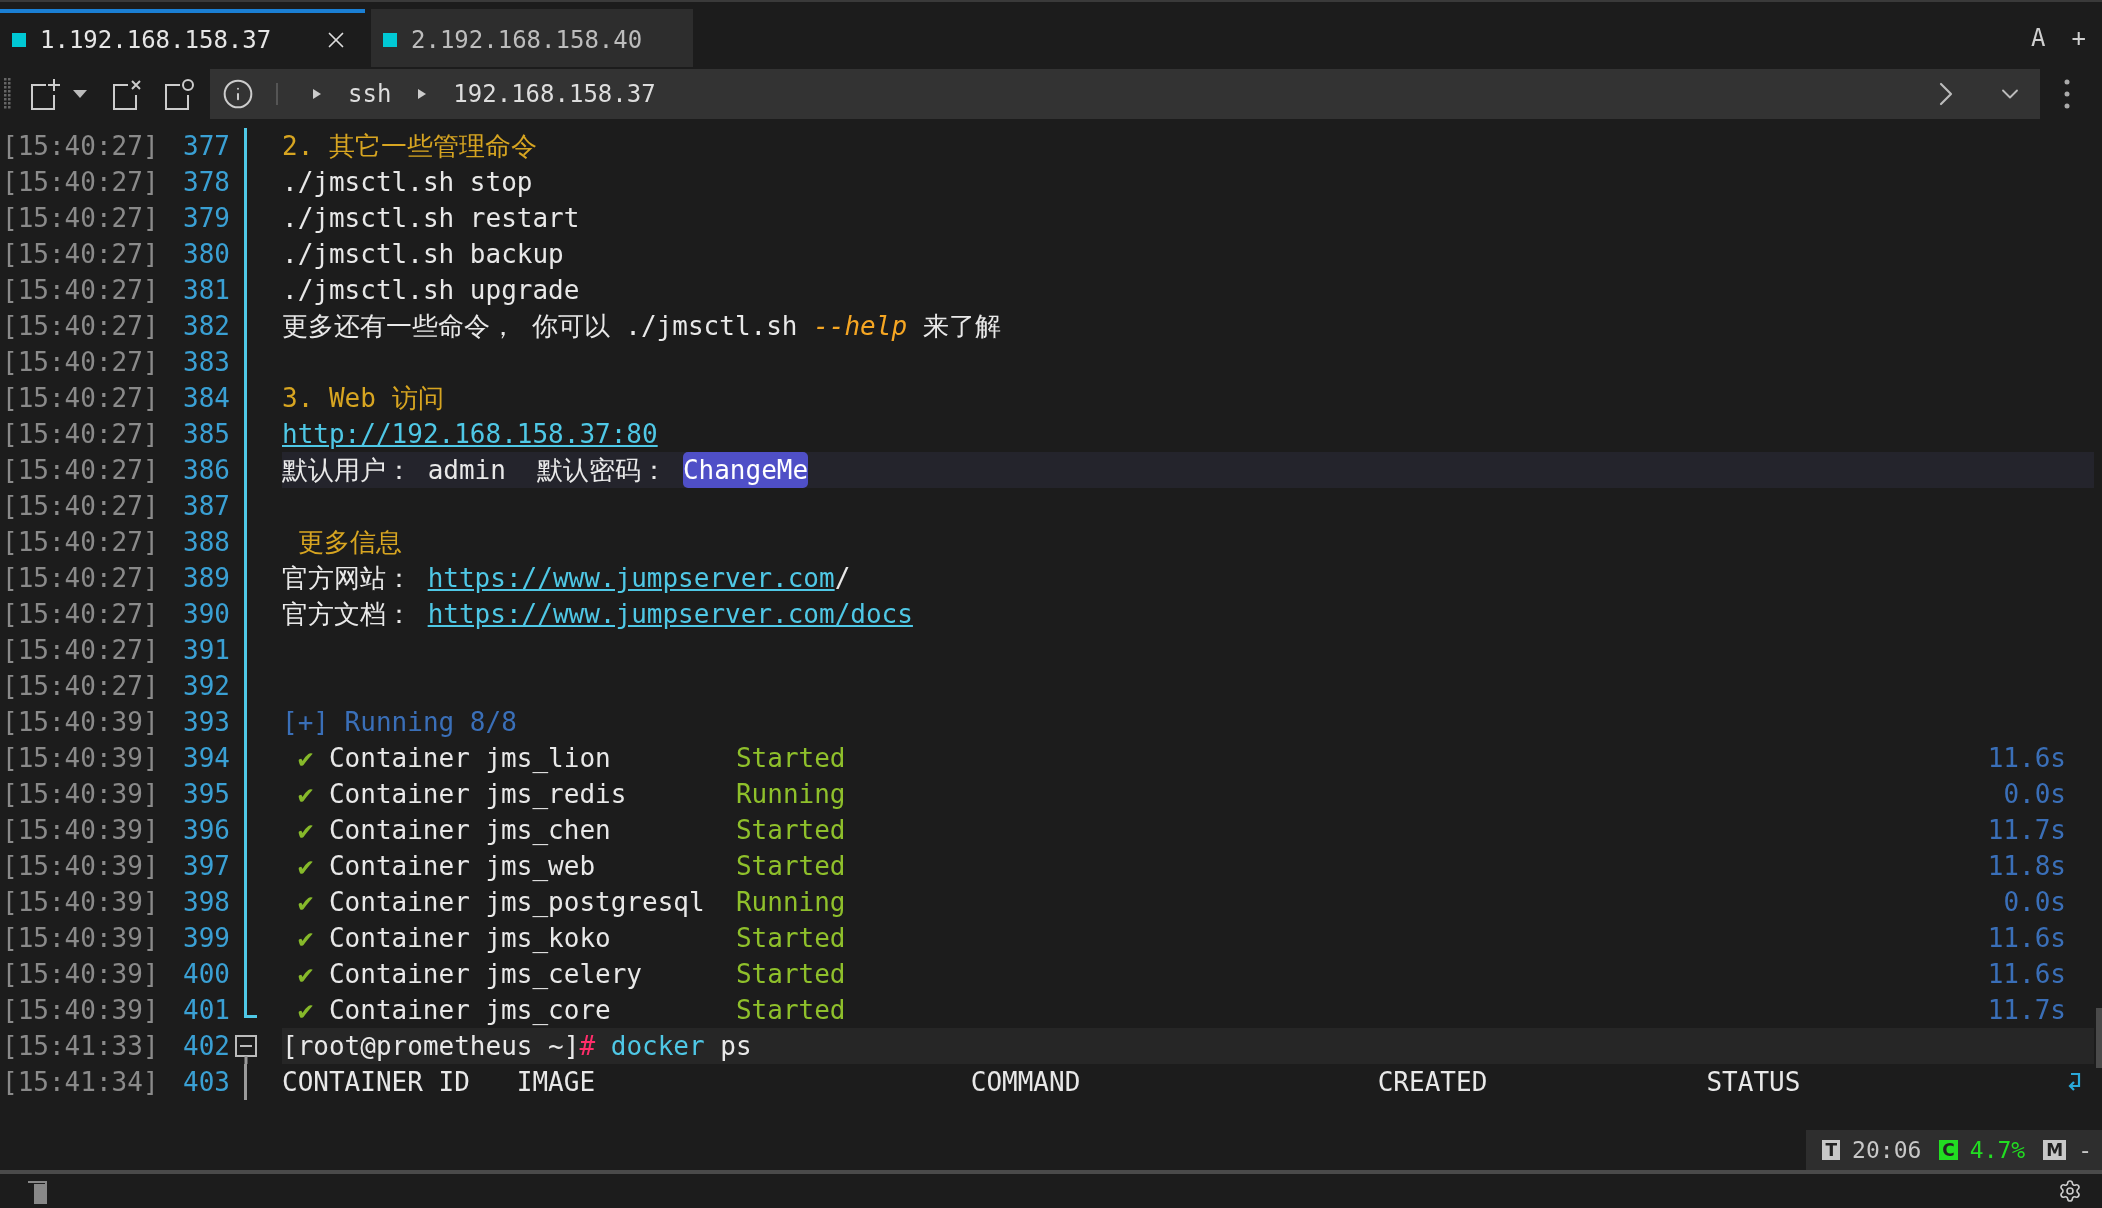  Describe the element at coordinates (2055, 1150) in the screenshot. I see `status-badge: M` at that location.